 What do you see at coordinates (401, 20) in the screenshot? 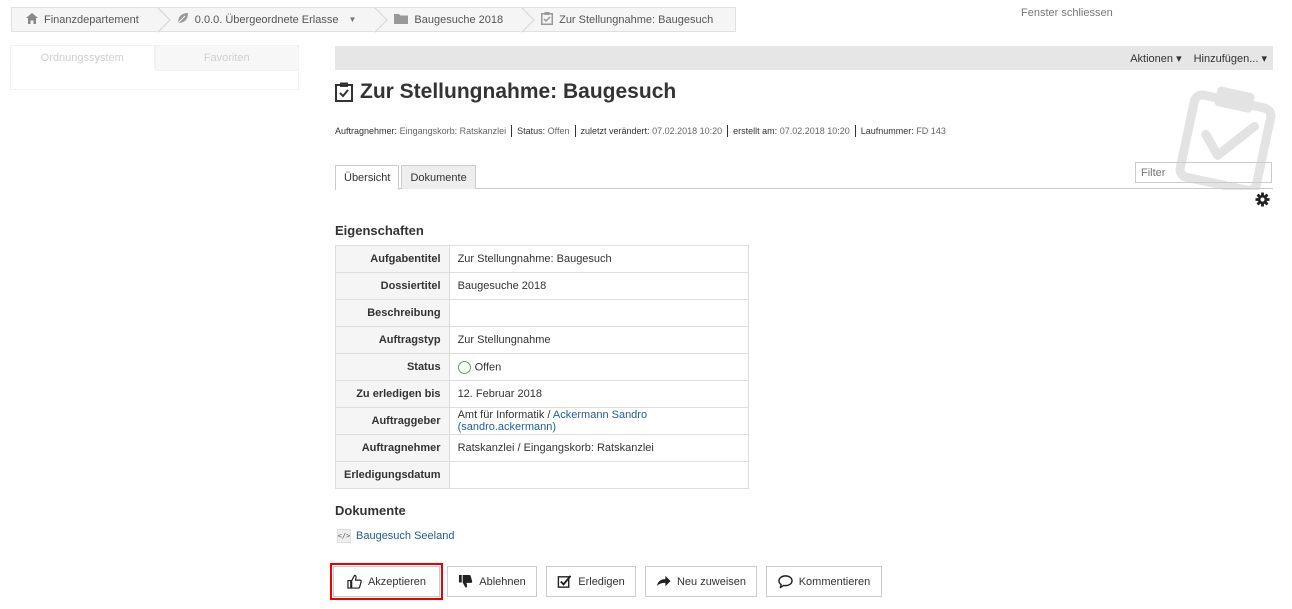
I see `folder-icon` at bounding box center [401, 20].